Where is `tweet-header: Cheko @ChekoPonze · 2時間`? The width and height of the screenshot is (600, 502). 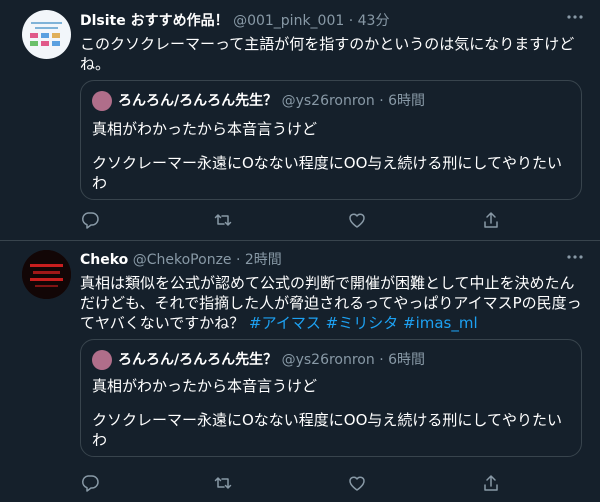 tweet-header: Cheko @ChekoPonze · 2時間 is located at coordinates (181, 260).